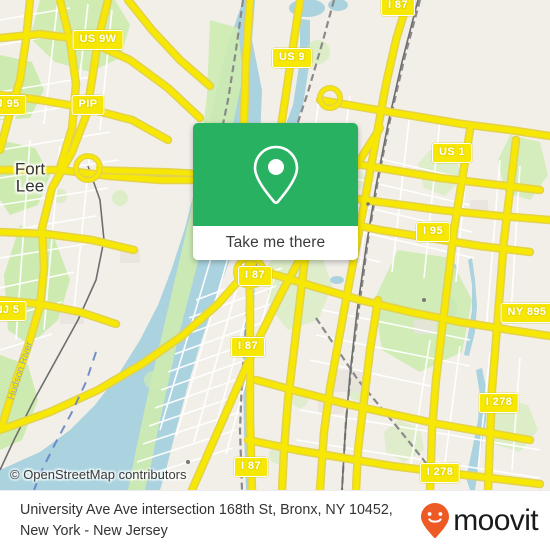 This screenshot has width=550, height=550. I want to click on callout-pin-area, so click(275, 174).